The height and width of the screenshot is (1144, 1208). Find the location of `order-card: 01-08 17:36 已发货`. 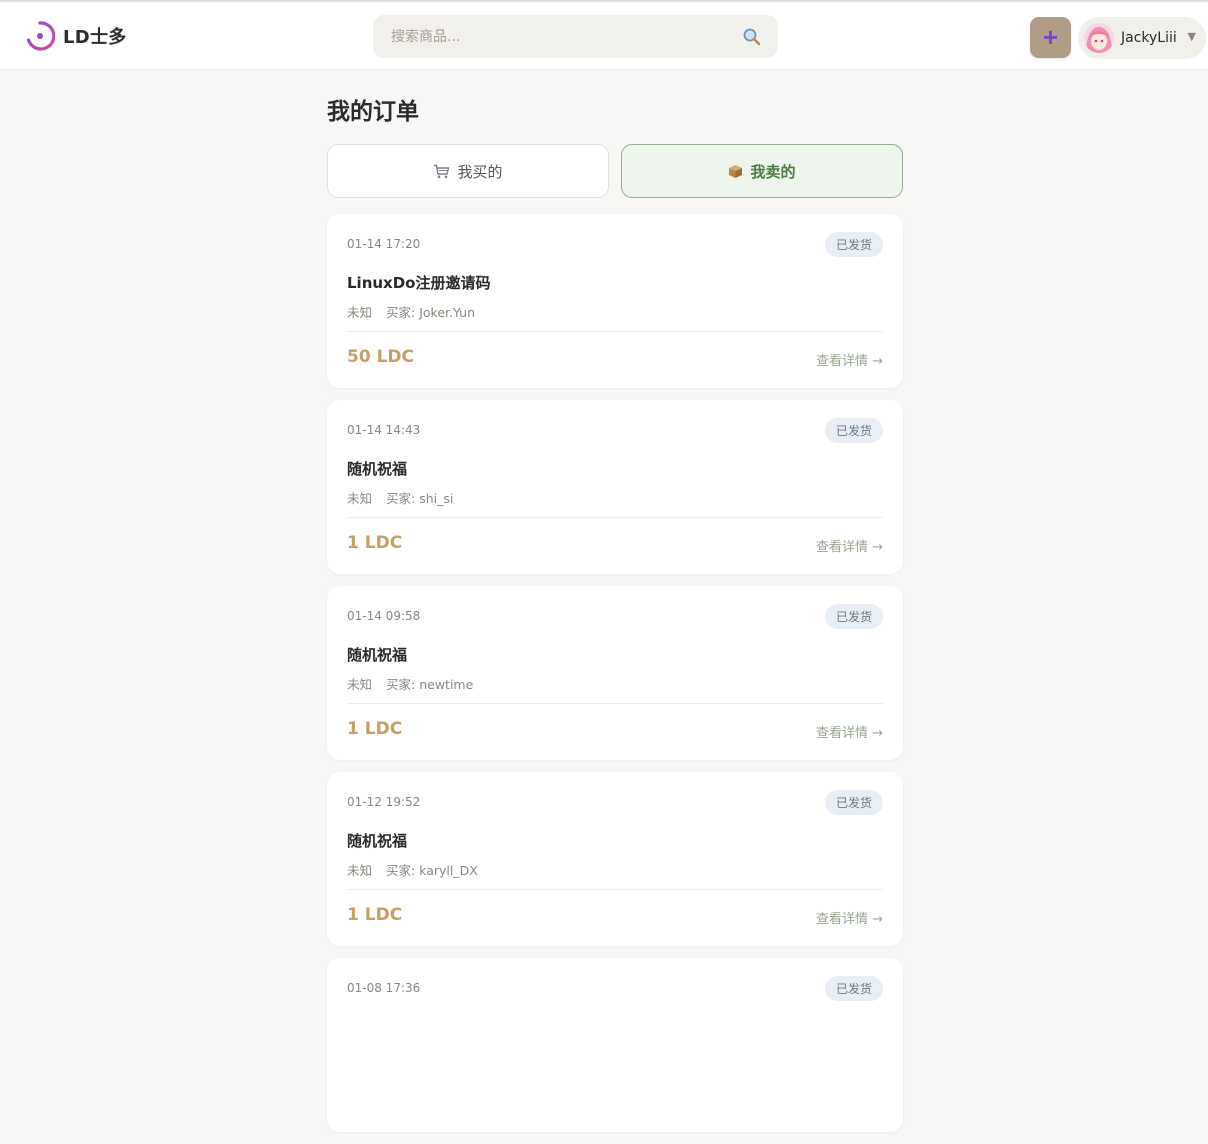

order-card: 01-08 17:36 已发货 is located at coordinates (615, 1045).